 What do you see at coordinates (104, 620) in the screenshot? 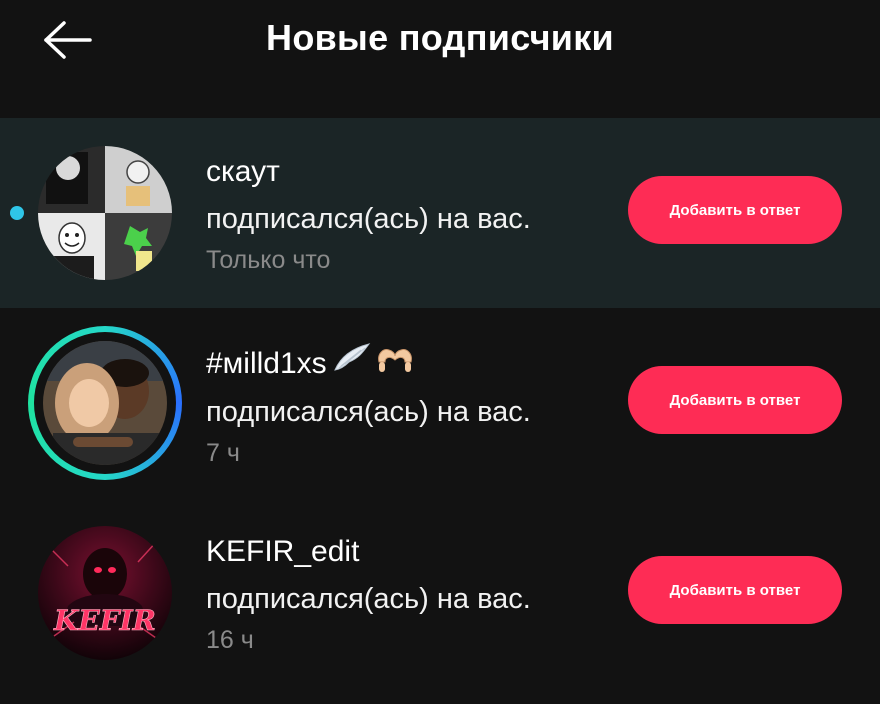
I see `avatar-logo-text: KEFIR` at bounding box center [104, 620].